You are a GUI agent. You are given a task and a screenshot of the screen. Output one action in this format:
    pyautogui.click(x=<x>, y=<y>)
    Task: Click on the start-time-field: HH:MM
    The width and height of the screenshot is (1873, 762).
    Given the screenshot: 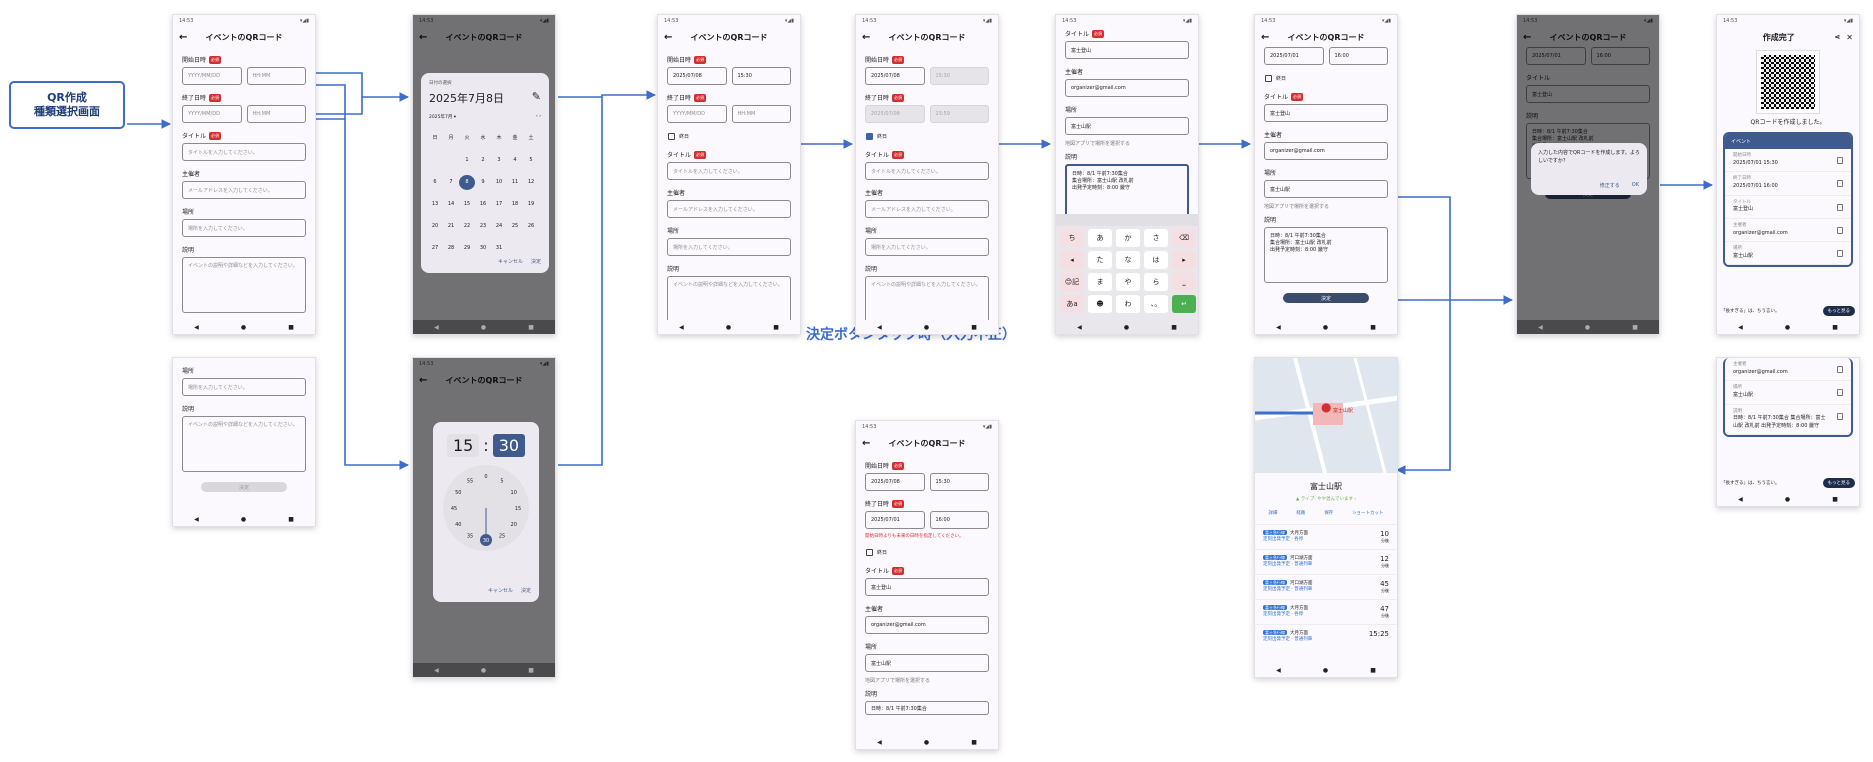 What is the action you would take?
    pyautogui.click(x=276, y=76)
    